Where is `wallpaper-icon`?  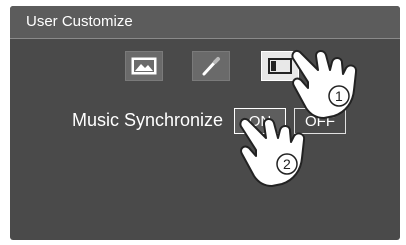 wallpaper-icon is located at coordinates (144, 66).